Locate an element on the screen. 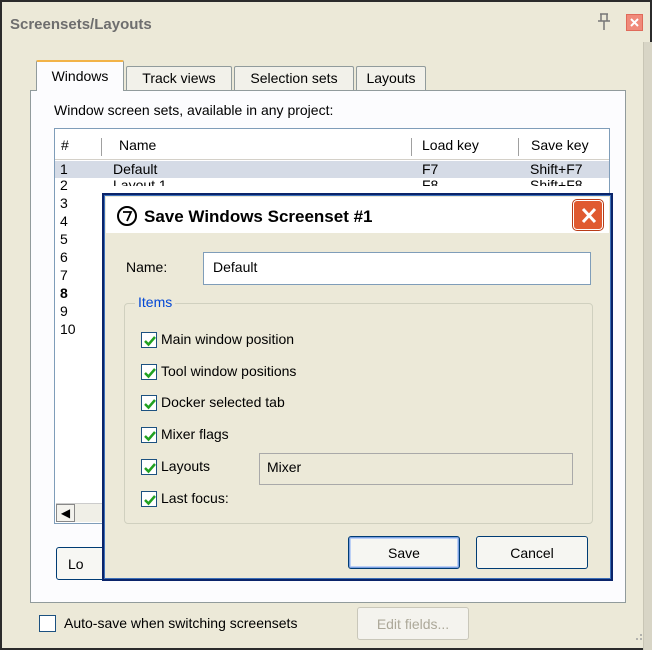 The height and width of the screenshot is (654, 657). main-window-position-checkbox is located at coordinates (149, 340).